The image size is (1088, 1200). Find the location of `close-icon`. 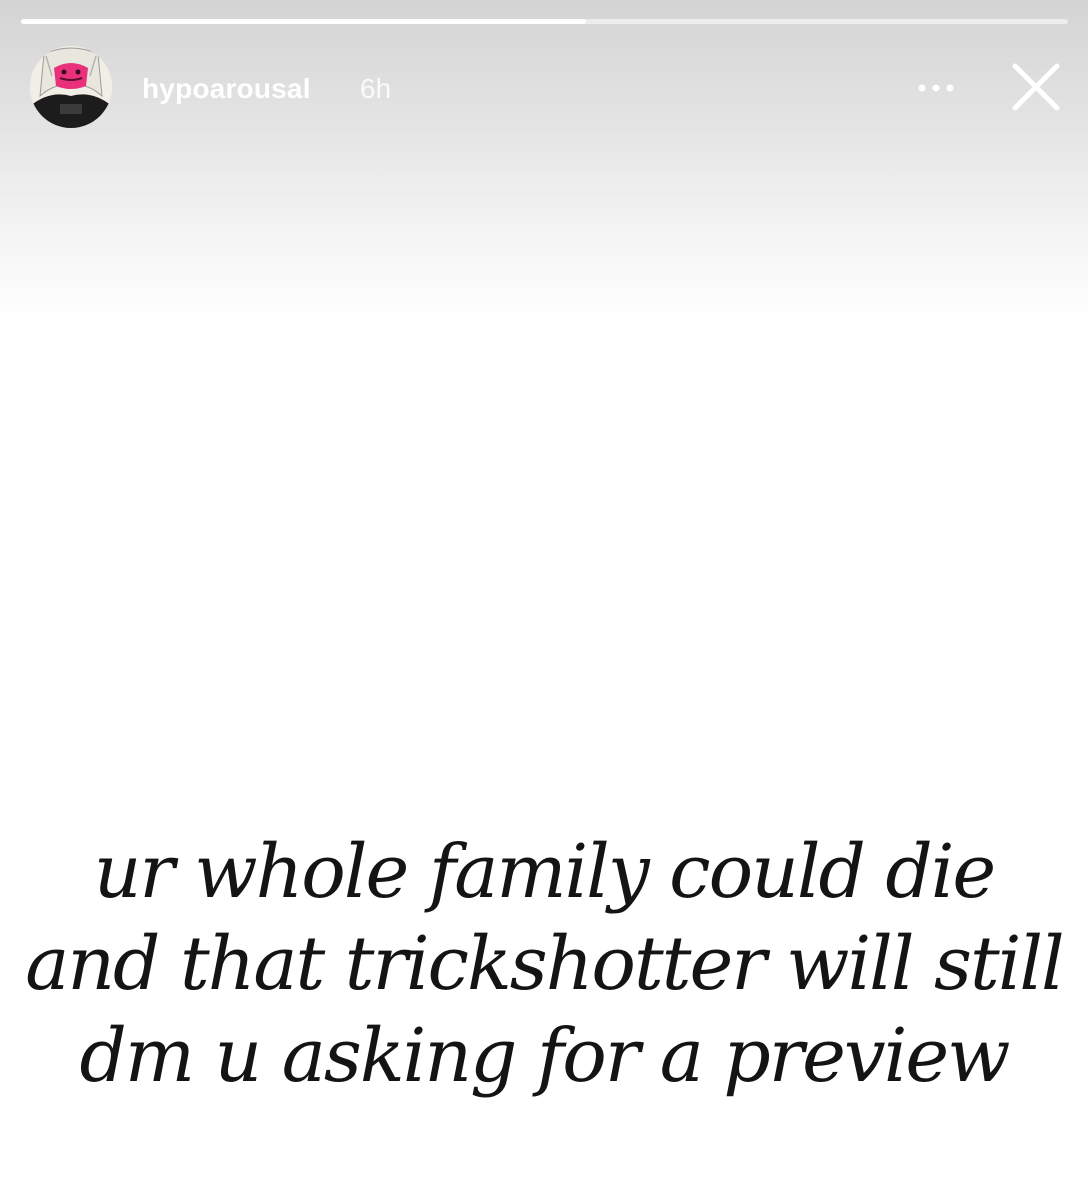

close-icon is located at coordinates (1036, 87).